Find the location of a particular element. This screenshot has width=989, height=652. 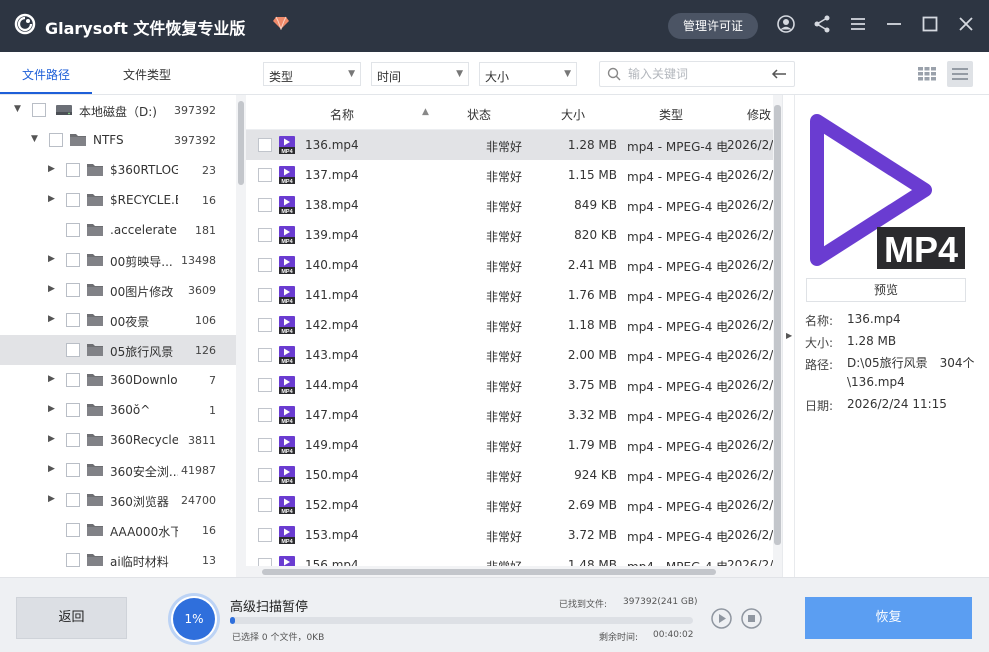

table-row: MP4 139.mp4 非常好 820 KB mp4 - MPEG-4 电 2026/2/ is located at coordinates (509, 235).